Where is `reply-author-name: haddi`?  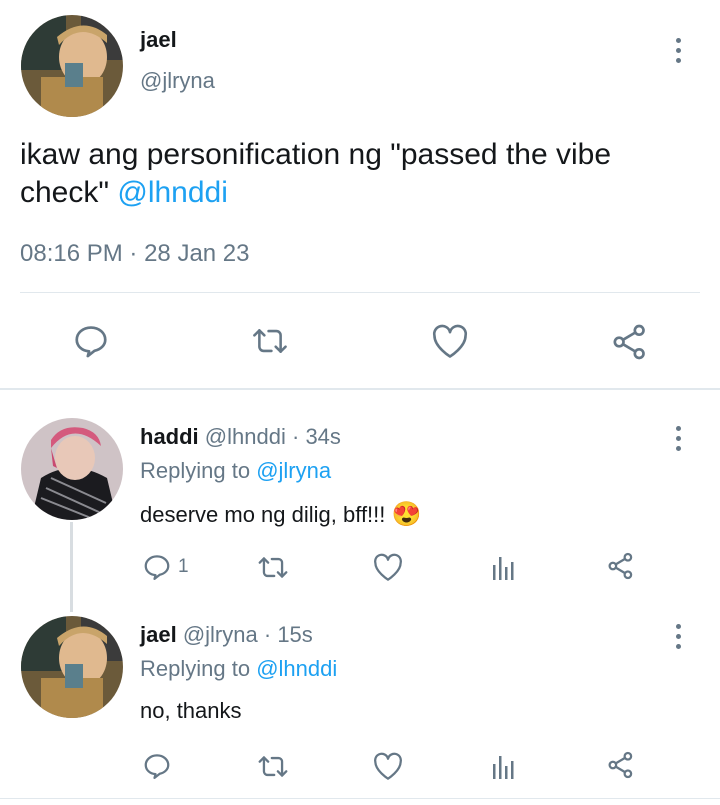 reply-author-name: haddi is located at coordinates (169, 436).